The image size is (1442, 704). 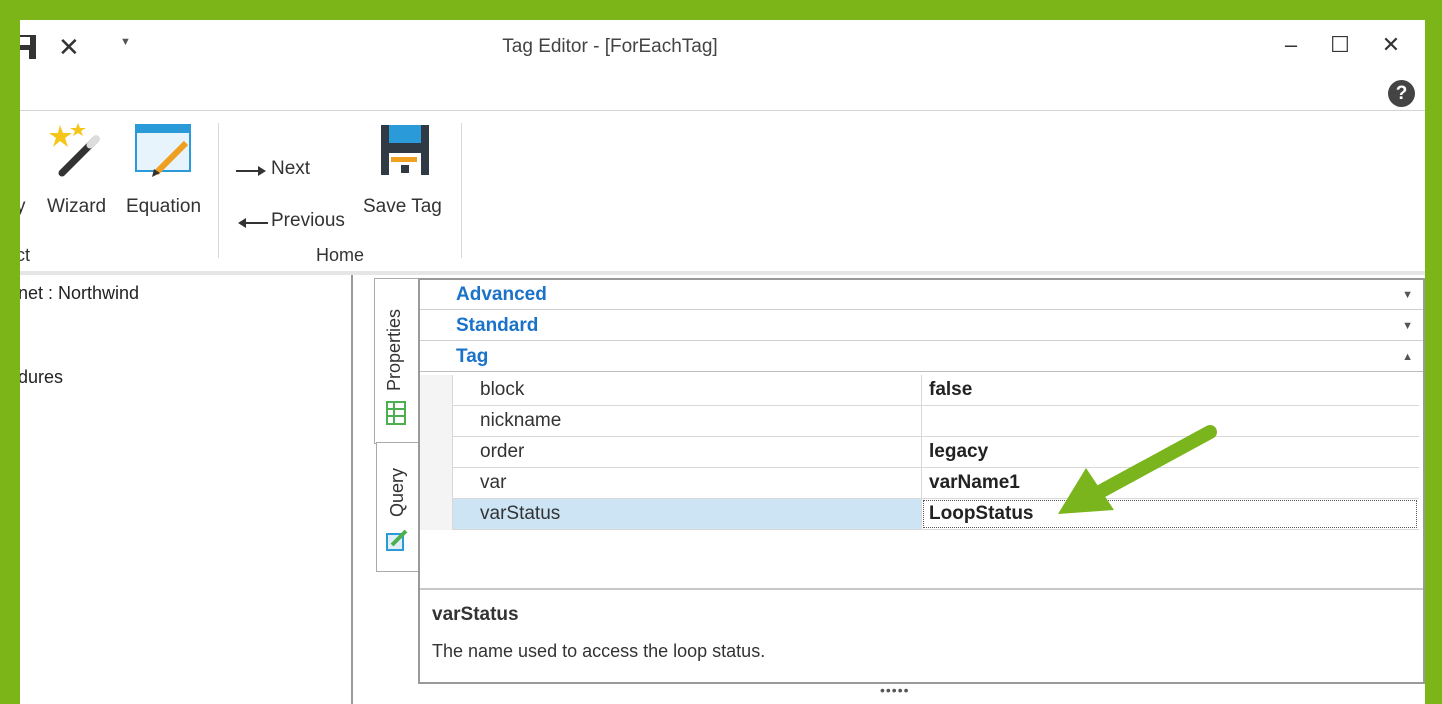 What do you see at coordinates (935, 421) in the screenshot?
I see `property-row-nickname: nickname` at bounding box center [935, 421].